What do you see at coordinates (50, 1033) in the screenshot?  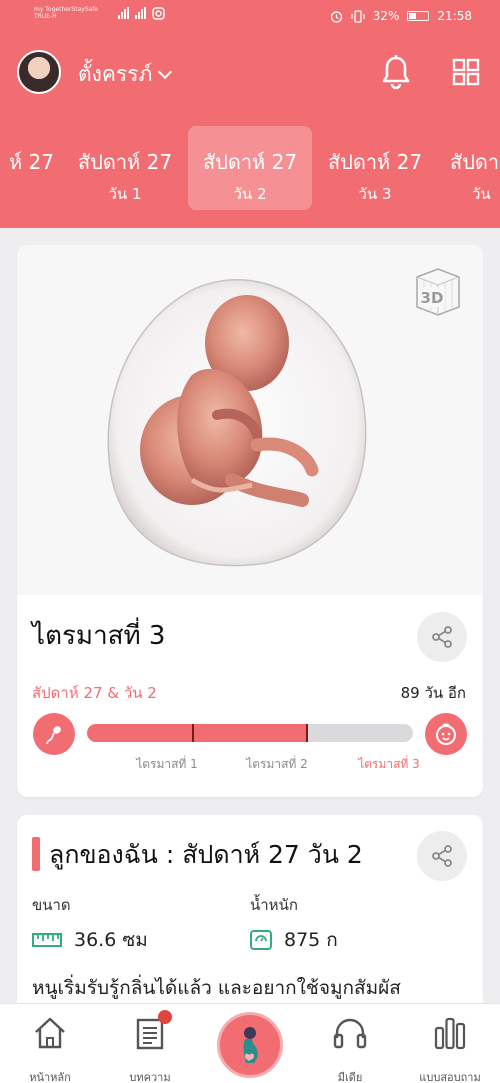 I see `home-icon` at bounding box center [50, 1033].